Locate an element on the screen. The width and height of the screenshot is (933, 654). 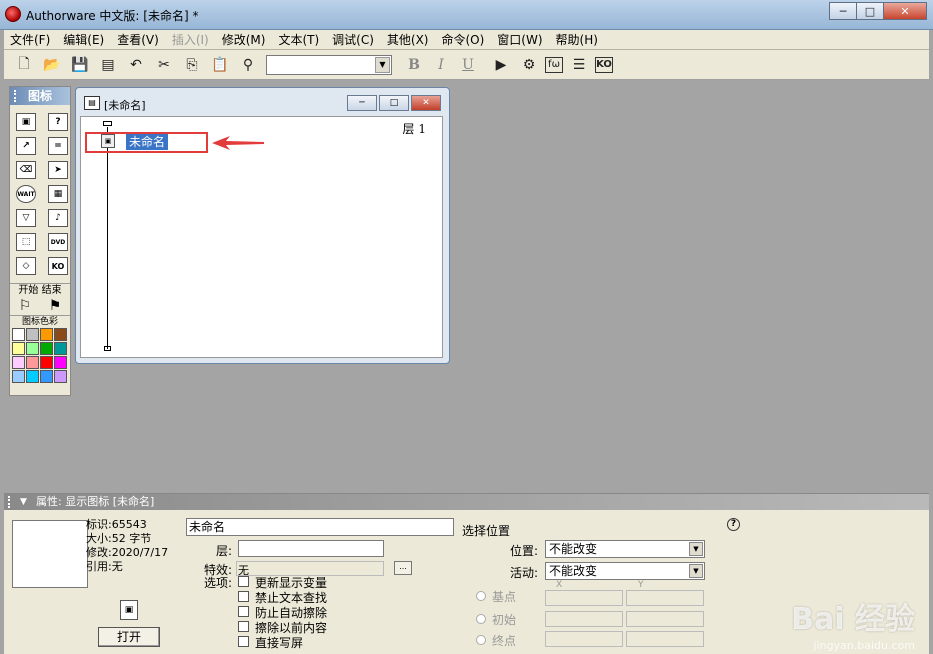
calculation-icon: = is located at coordinates (58, 146).